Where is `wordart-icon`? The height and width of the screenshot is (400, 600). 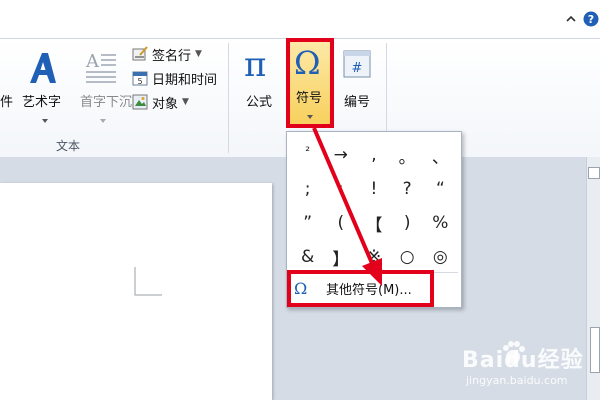
wordart-icon is located at coordinates (43, 68).